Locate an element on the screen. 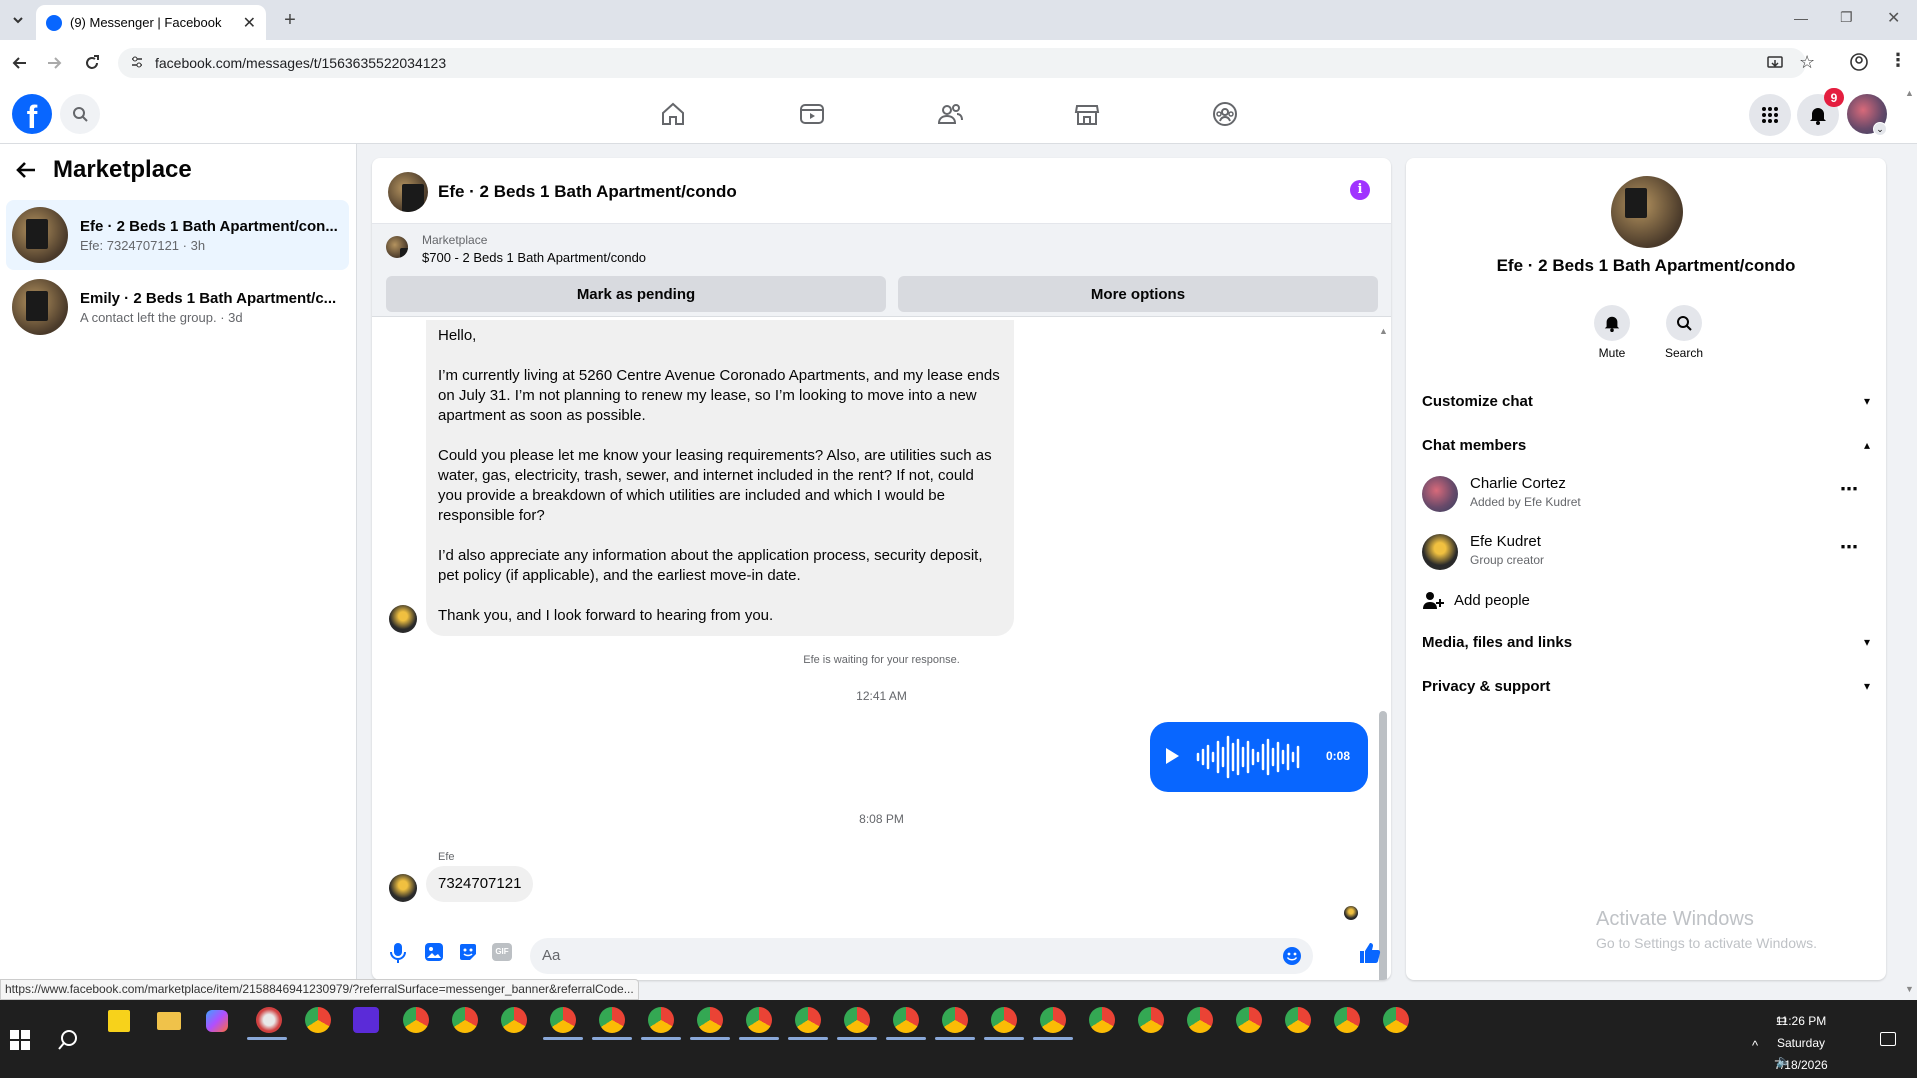 Image resolution: width=1917 pixels, height=1078 pixels. network-icon: ▭ is located at coordinates (1781, 1019).